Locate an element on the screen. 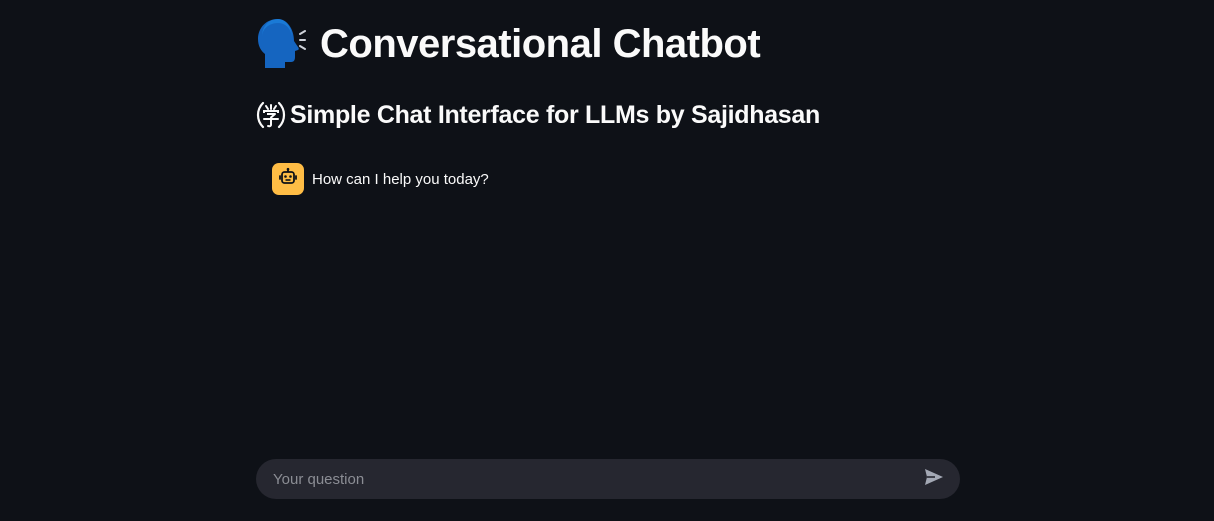 The width and height of the screenshot is (1214, 521). title-text: Conversational Chatbot is located at coordinates (540, 43).